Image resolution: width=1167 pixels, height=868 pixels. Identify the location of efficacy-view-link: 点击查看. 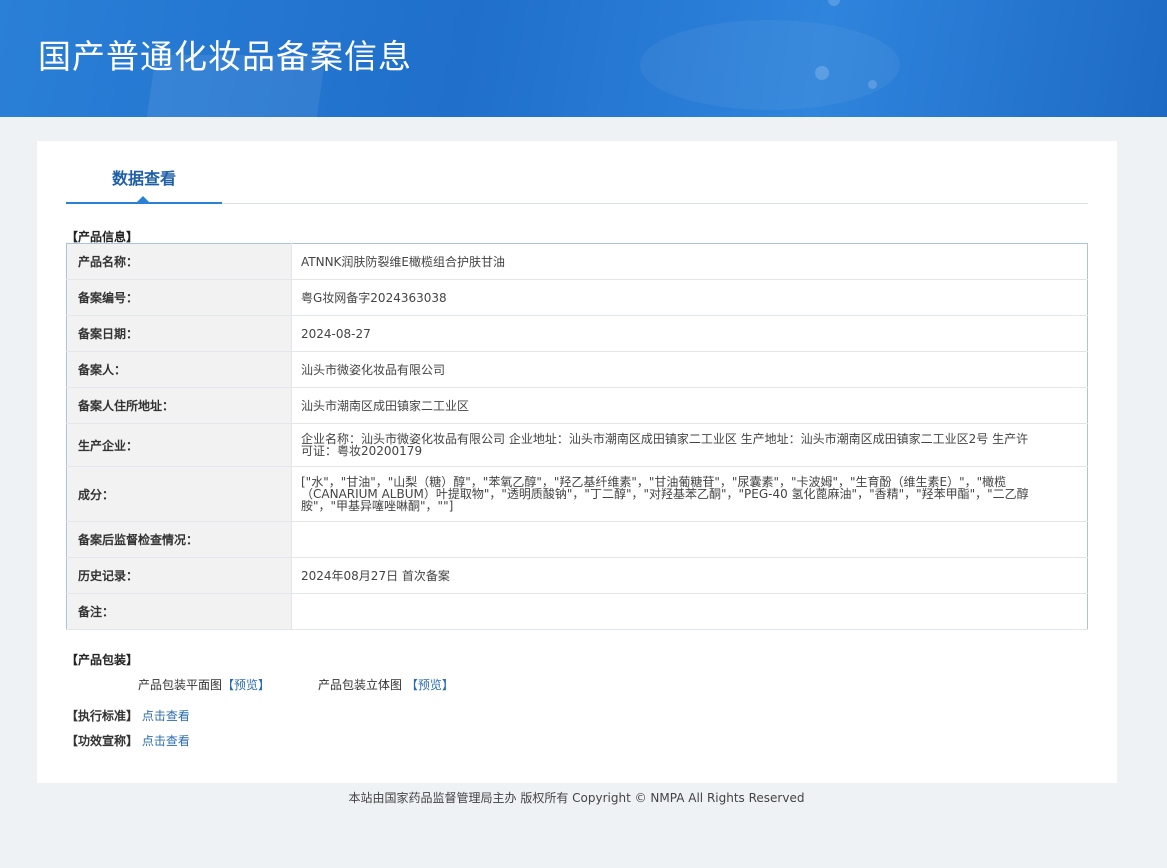
(166, 741).